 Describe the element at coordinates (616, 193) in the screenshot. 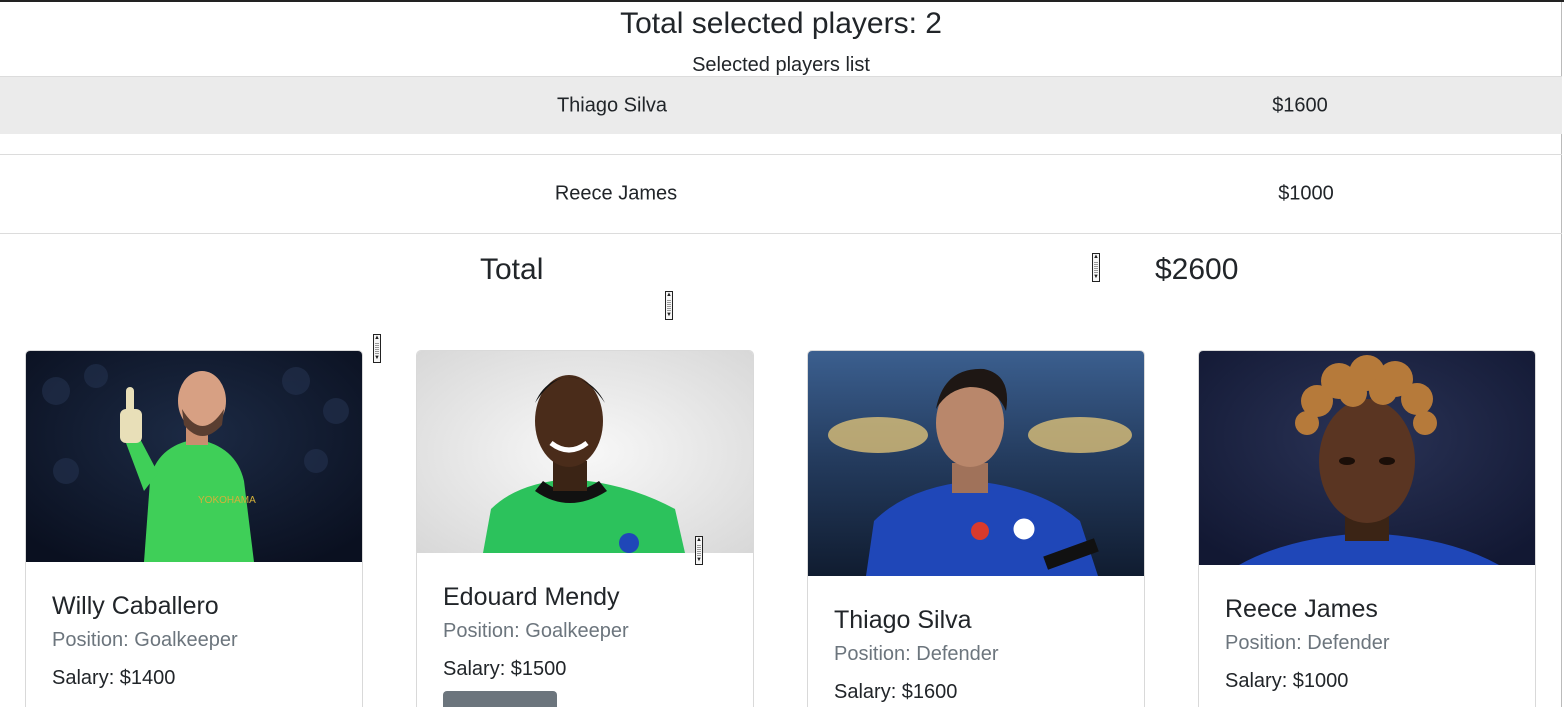

I see `selected-player-name: Reece James` at that location.